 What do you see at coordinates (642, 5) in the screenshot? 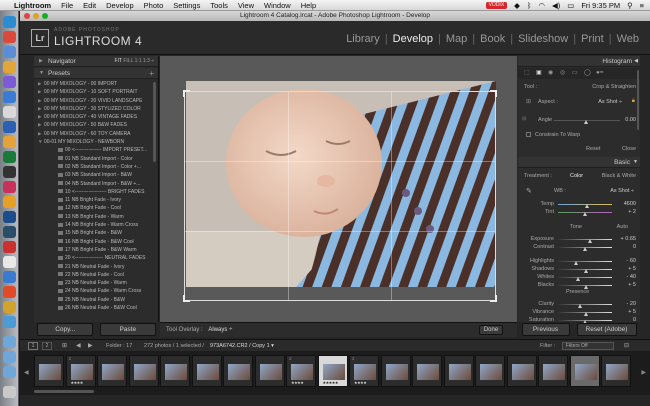
I see `list-icon: ≡` at bounding box center [642, 5].